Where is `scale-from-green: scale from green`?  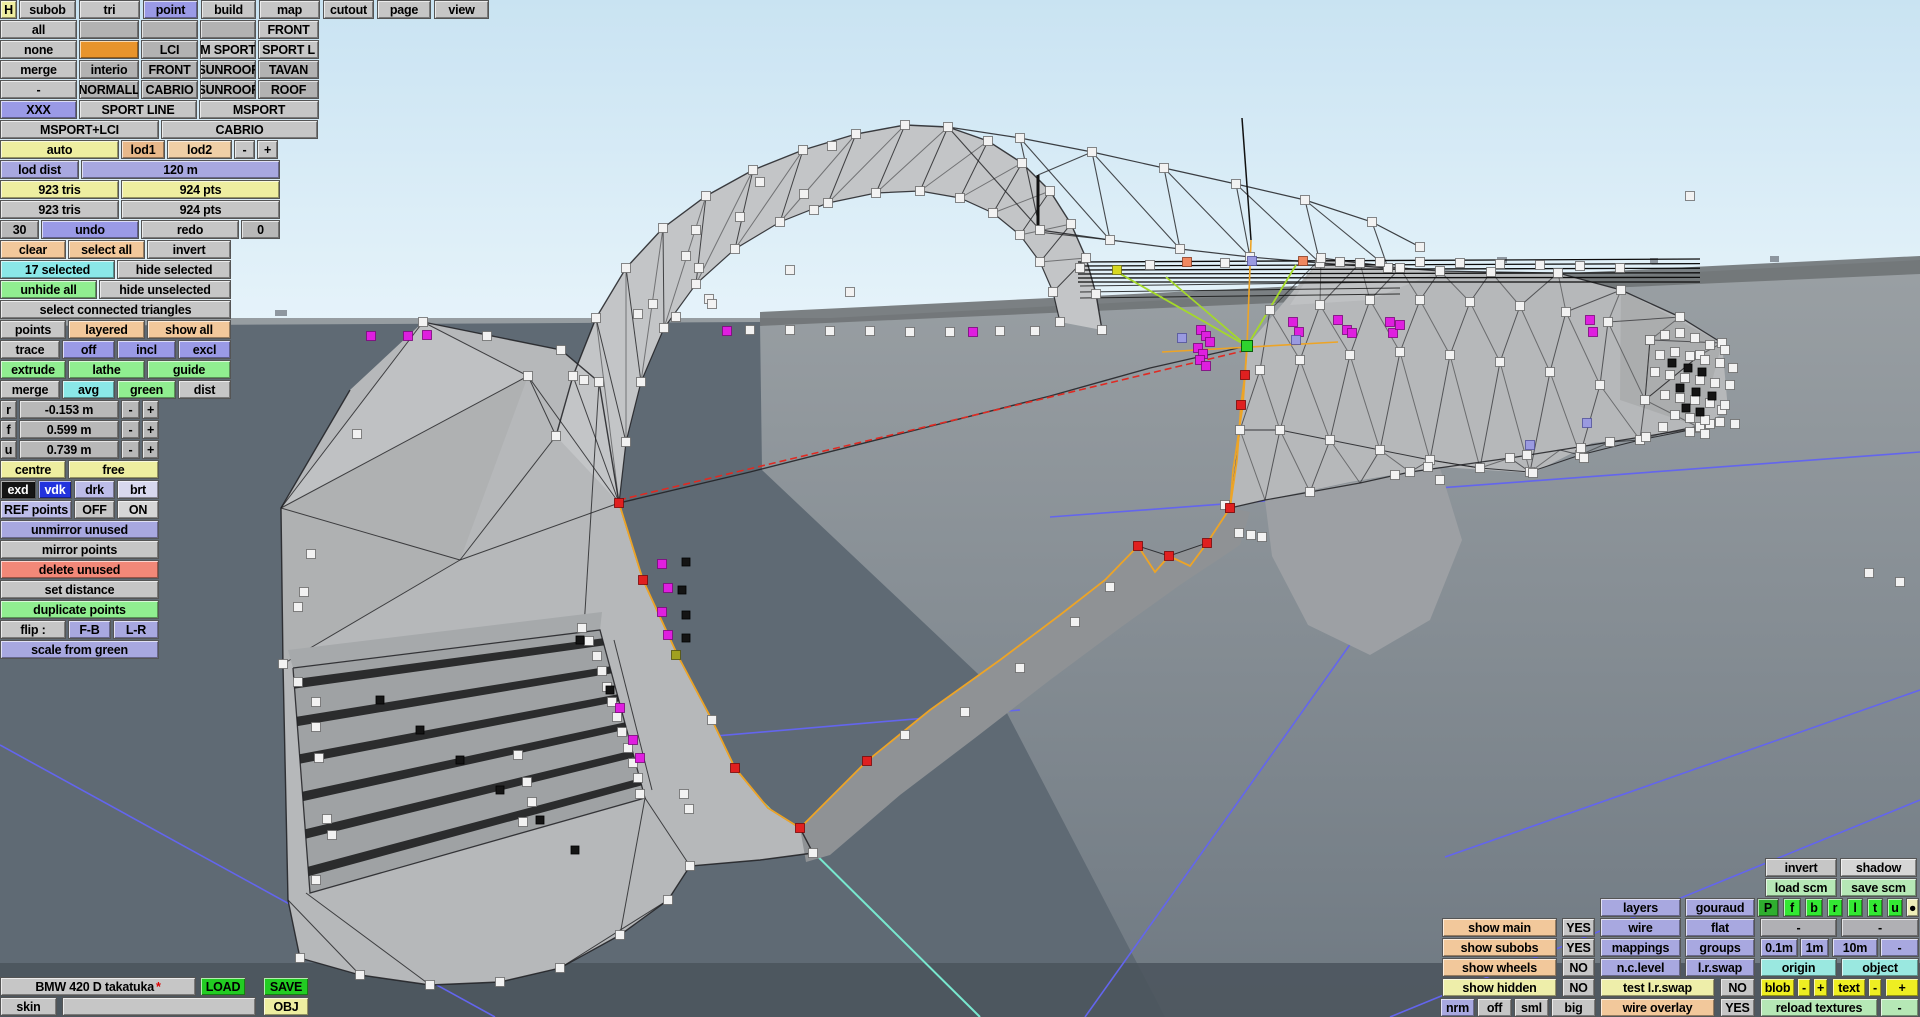
scale-from-green: scale from green is located at coordinates (79, 649).